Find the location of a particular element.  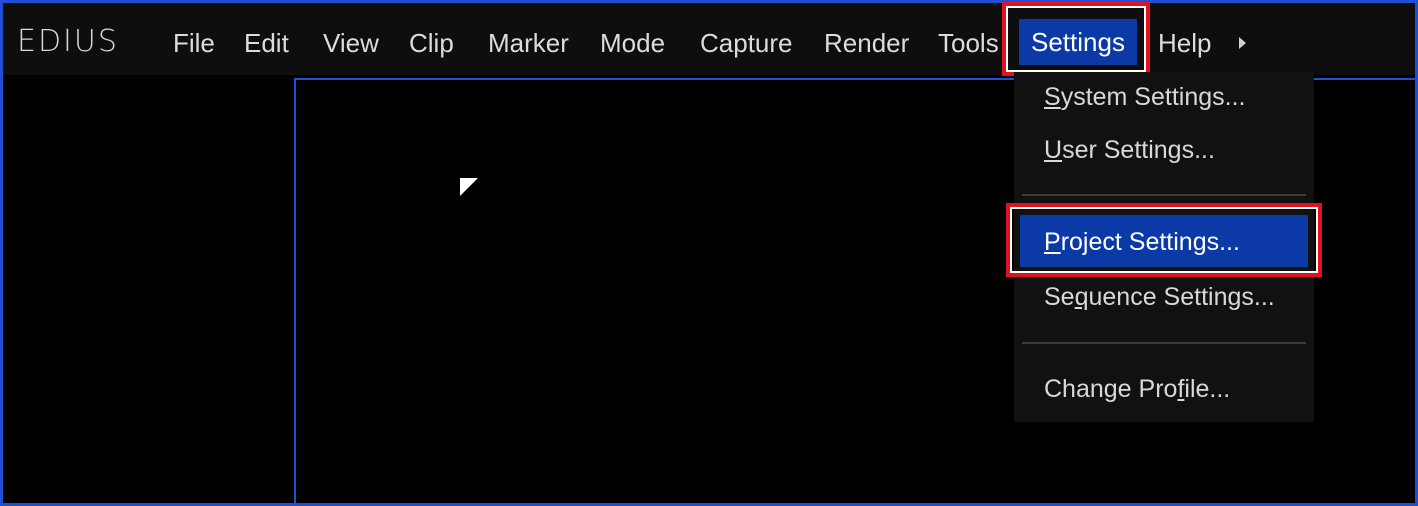

panel-border-top-right is located at coordinates (1364, 79).